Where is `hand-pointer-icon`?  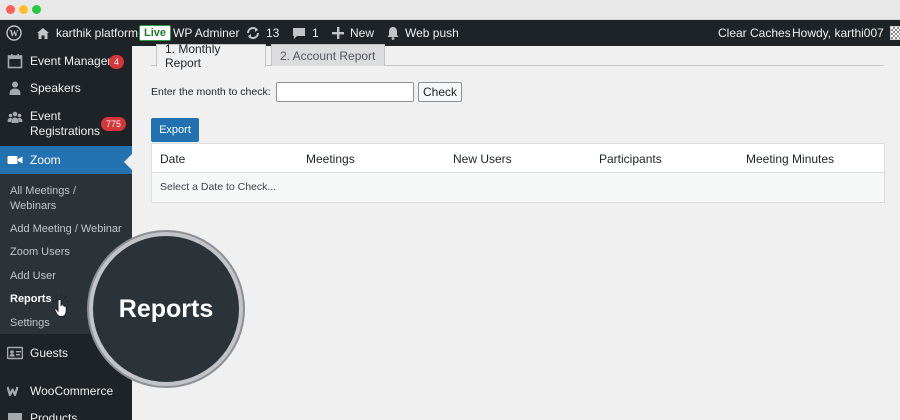 hand-pointer-icon is located at coordinates (61, 305).